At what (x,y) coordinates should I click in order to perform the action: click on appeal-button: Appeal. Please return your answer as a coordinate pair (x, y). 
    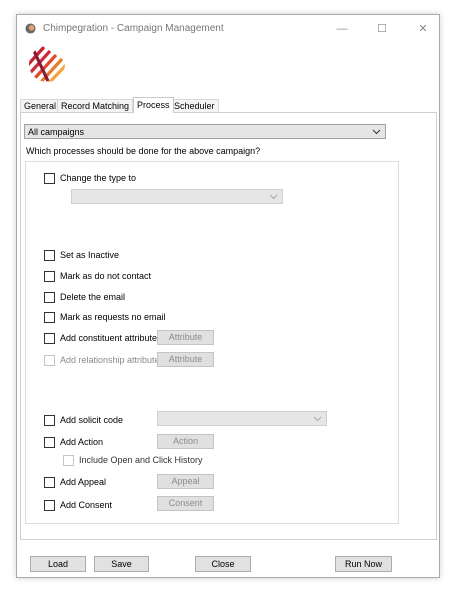
    Looking at the image, I should click on (185, 481).